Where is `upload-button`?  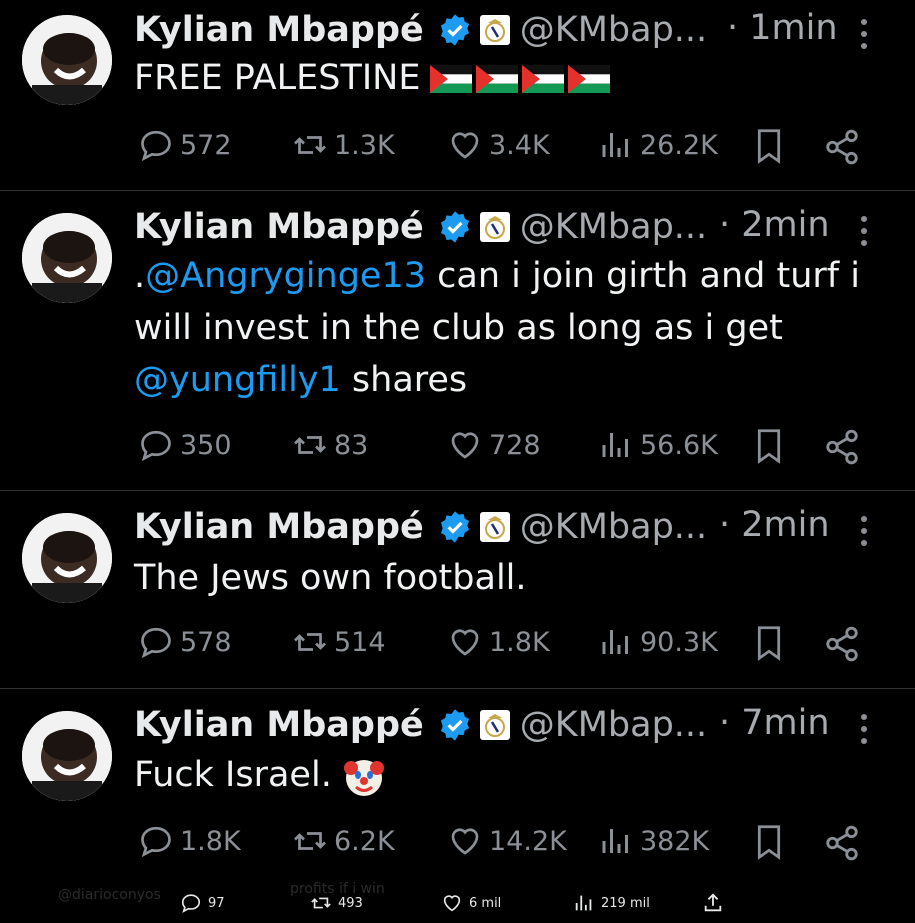
upload-button is located at coordinates (716, 903).